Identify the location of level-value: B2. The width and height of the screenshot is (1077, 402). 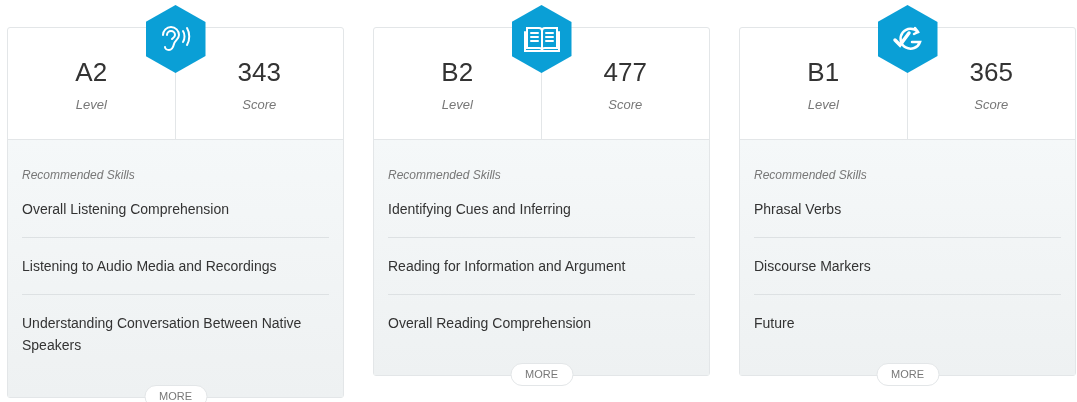
(457, 72).